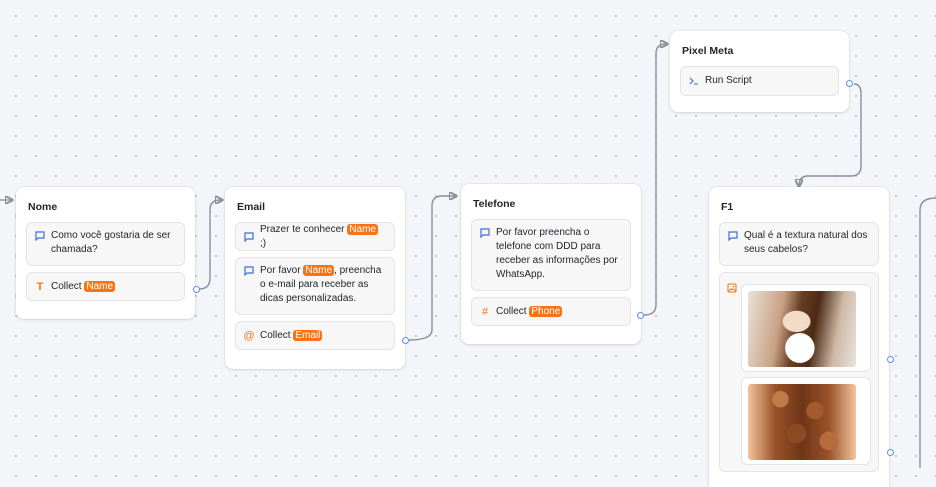 Image resolution: width=936 pixels, height=487 pixels. I want to click on at-sign-icon: @, so click(249, 335).